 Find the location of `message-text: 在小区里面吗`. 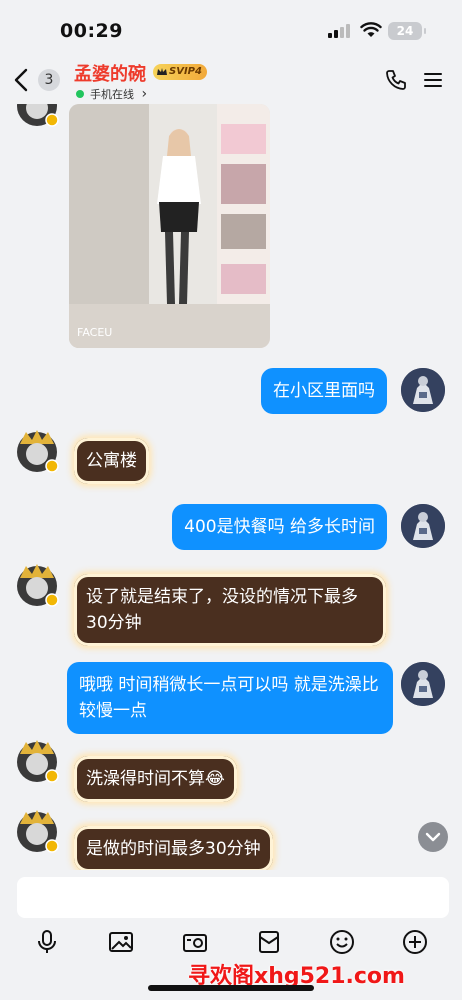

message-text: 在小区里面吗 is located at coordinates (324, 391).